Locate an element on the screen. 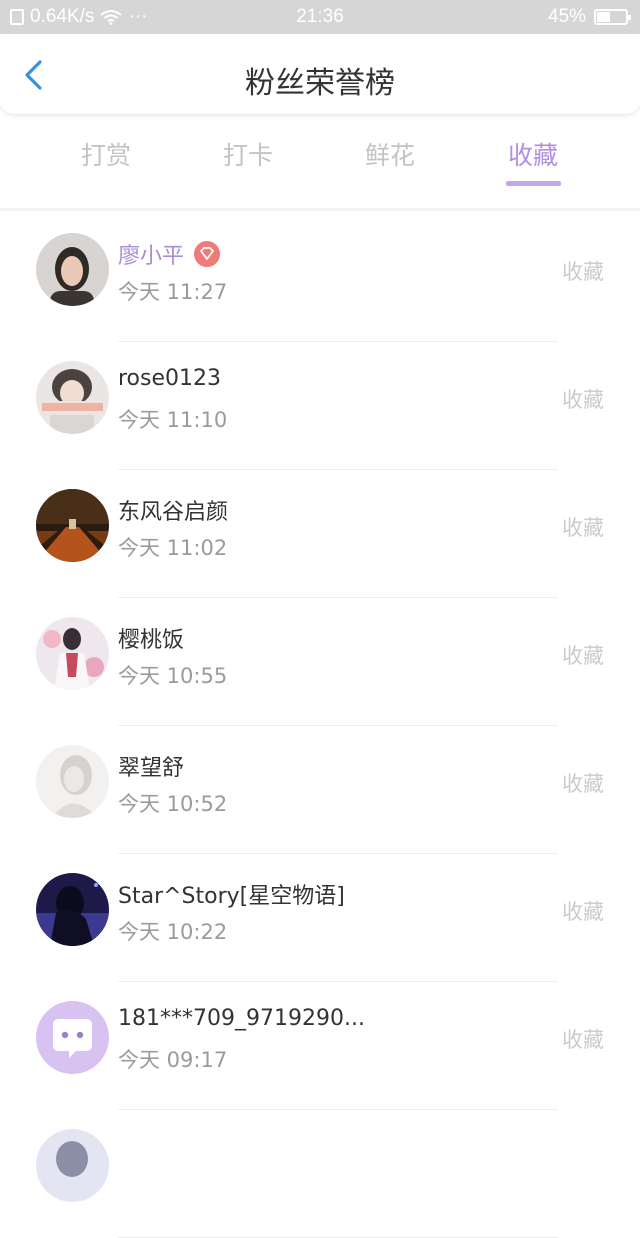 This screenshot has height=1238, width=640. fan-name-text: 廖小平 is located at coordinates (151, 256).